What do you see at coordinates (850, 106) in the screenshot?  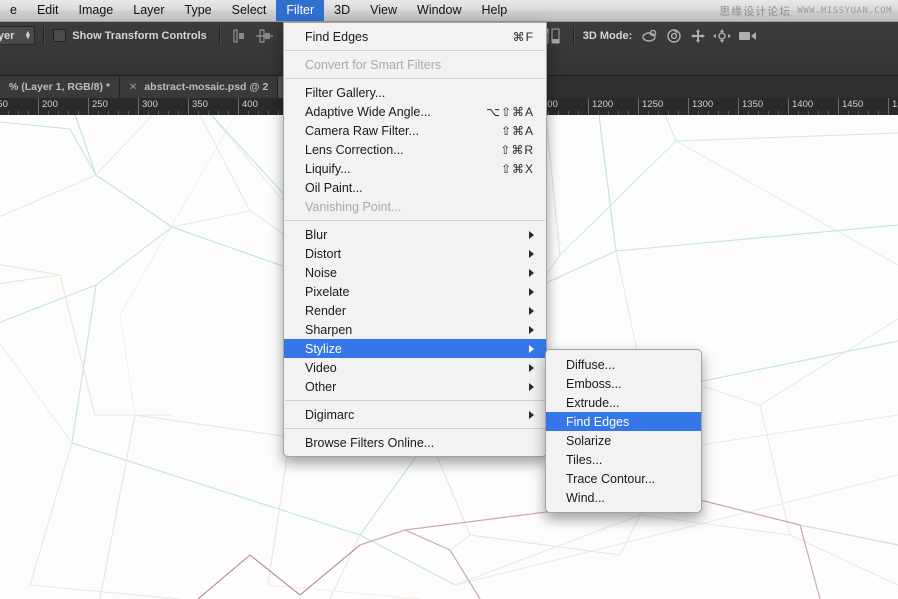 I see `ruler-major-tick: 1450` at bounding box center [850, 106].